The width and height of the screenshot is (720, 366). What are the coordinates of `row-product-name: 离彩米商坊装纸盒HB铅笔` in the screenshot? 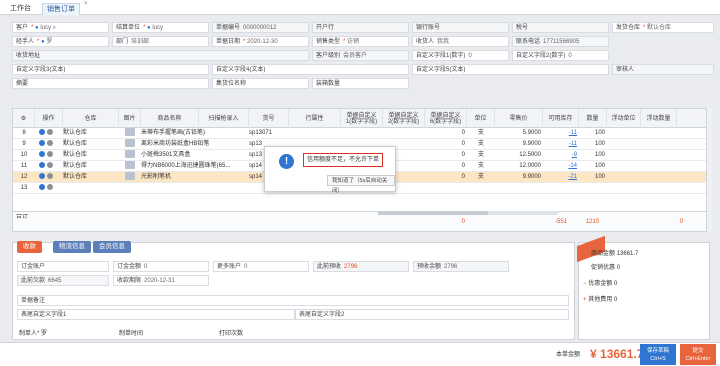 It's located at (175, 144).